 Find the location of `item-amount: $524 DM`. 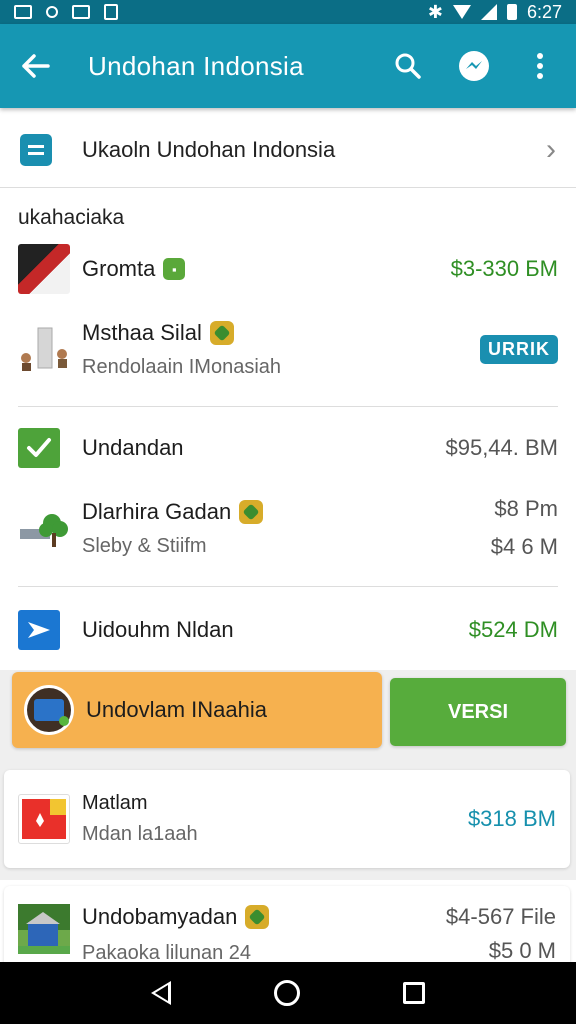

item-amount: $524 DM is located at coordinates (513, 630).